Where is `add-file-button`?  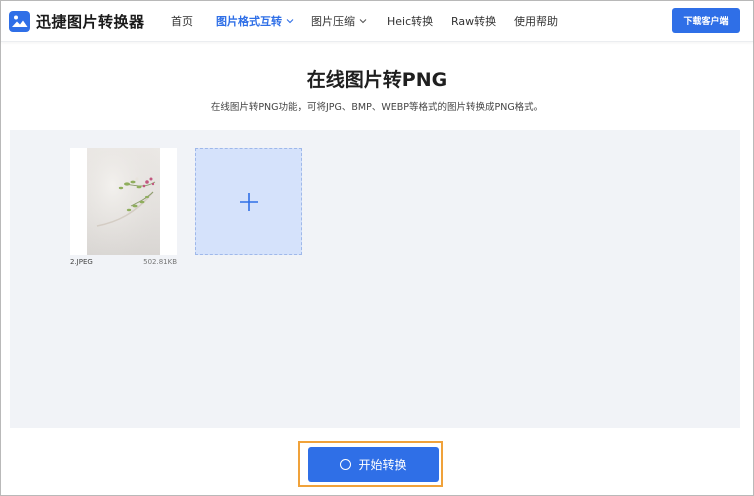 add-file-button is located at coordinates (248, 201).